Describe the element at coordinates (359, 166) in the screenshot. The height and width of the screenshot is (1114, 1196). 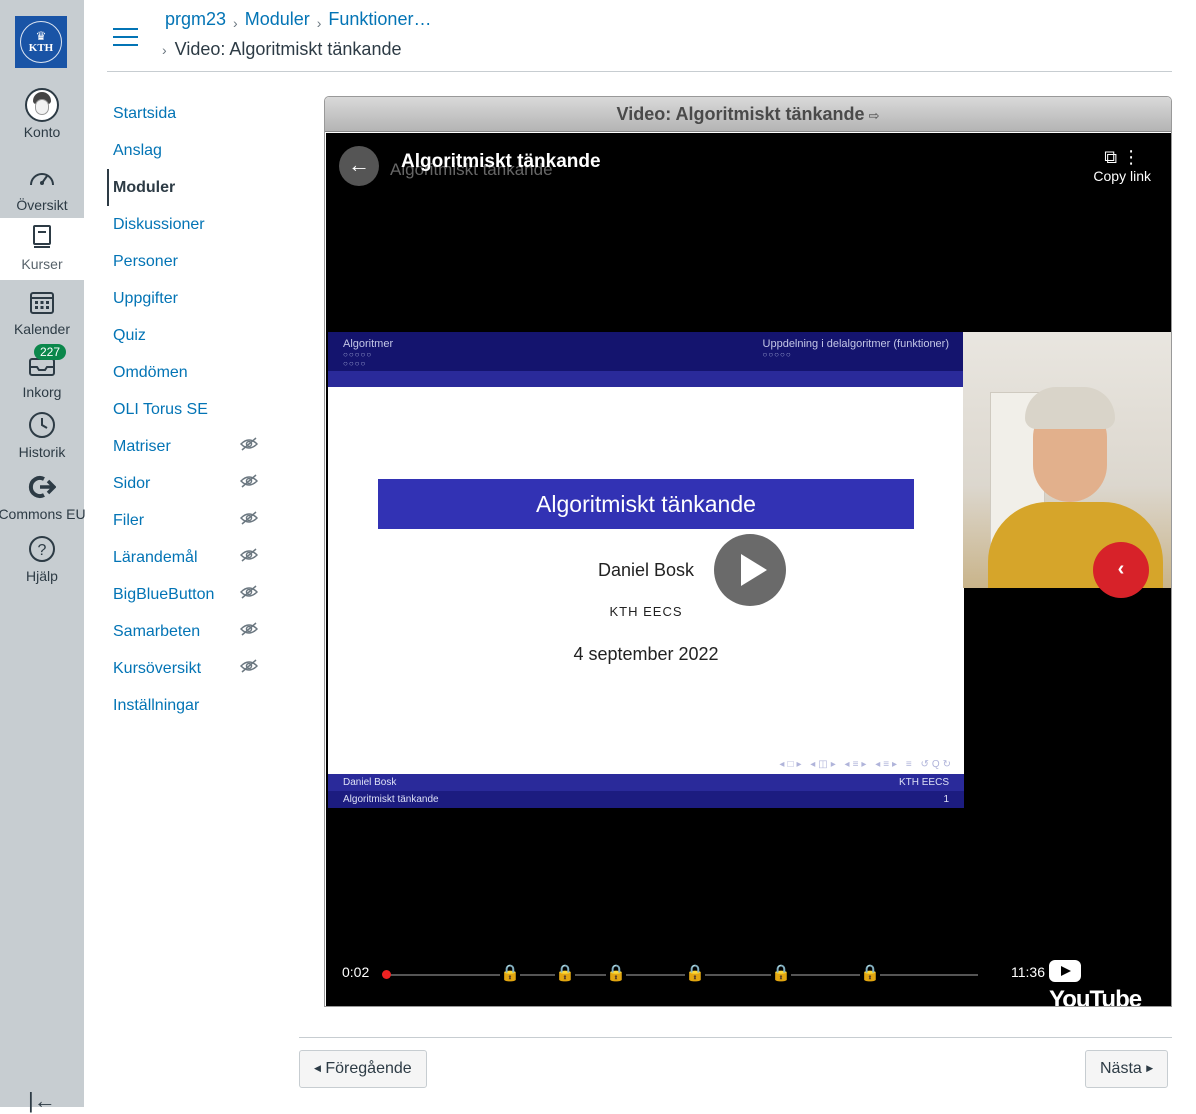
I see `back-arrow-icon: ←` at that location.